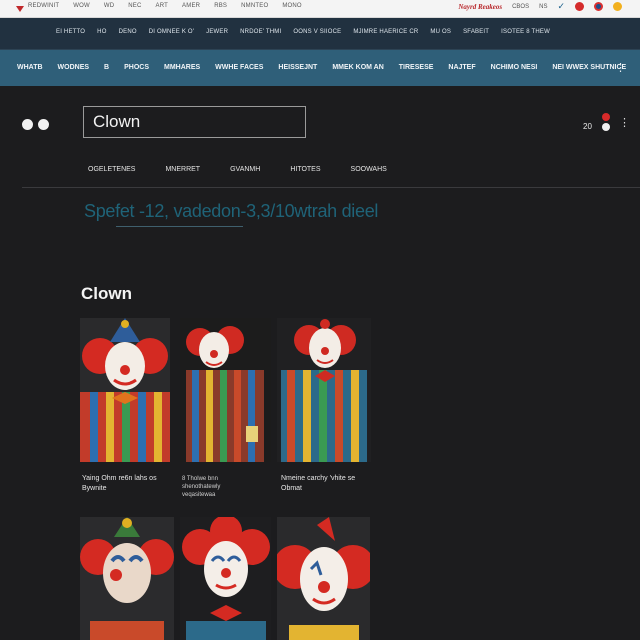 This screenshot has height=640, width=640. I want to click on top-link: Wow, so click(81, 6).